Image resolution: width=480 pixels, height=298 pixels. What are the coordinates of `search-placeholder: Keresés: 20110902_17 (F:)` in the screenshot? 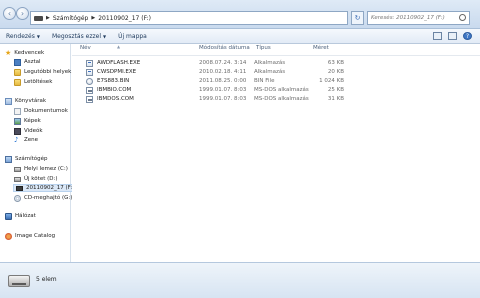 It's located at (408, 18).